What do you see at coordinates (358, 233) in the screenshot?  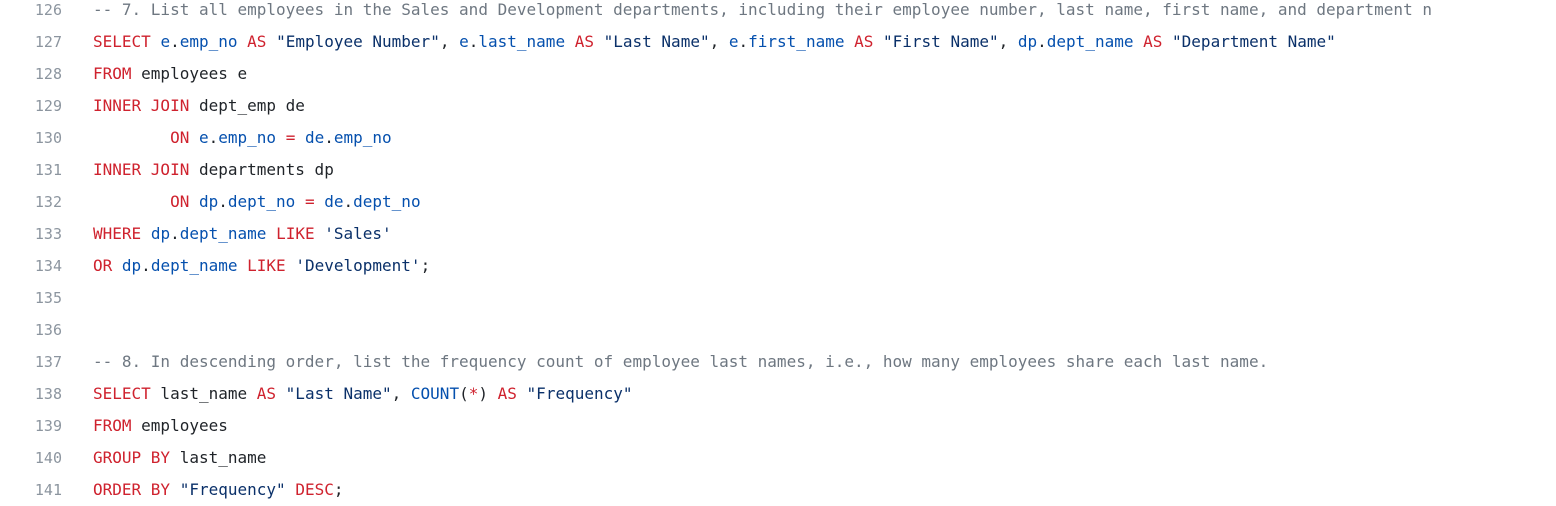 I see `string-literal: 'Sales'` at bounding box center [358, 233].